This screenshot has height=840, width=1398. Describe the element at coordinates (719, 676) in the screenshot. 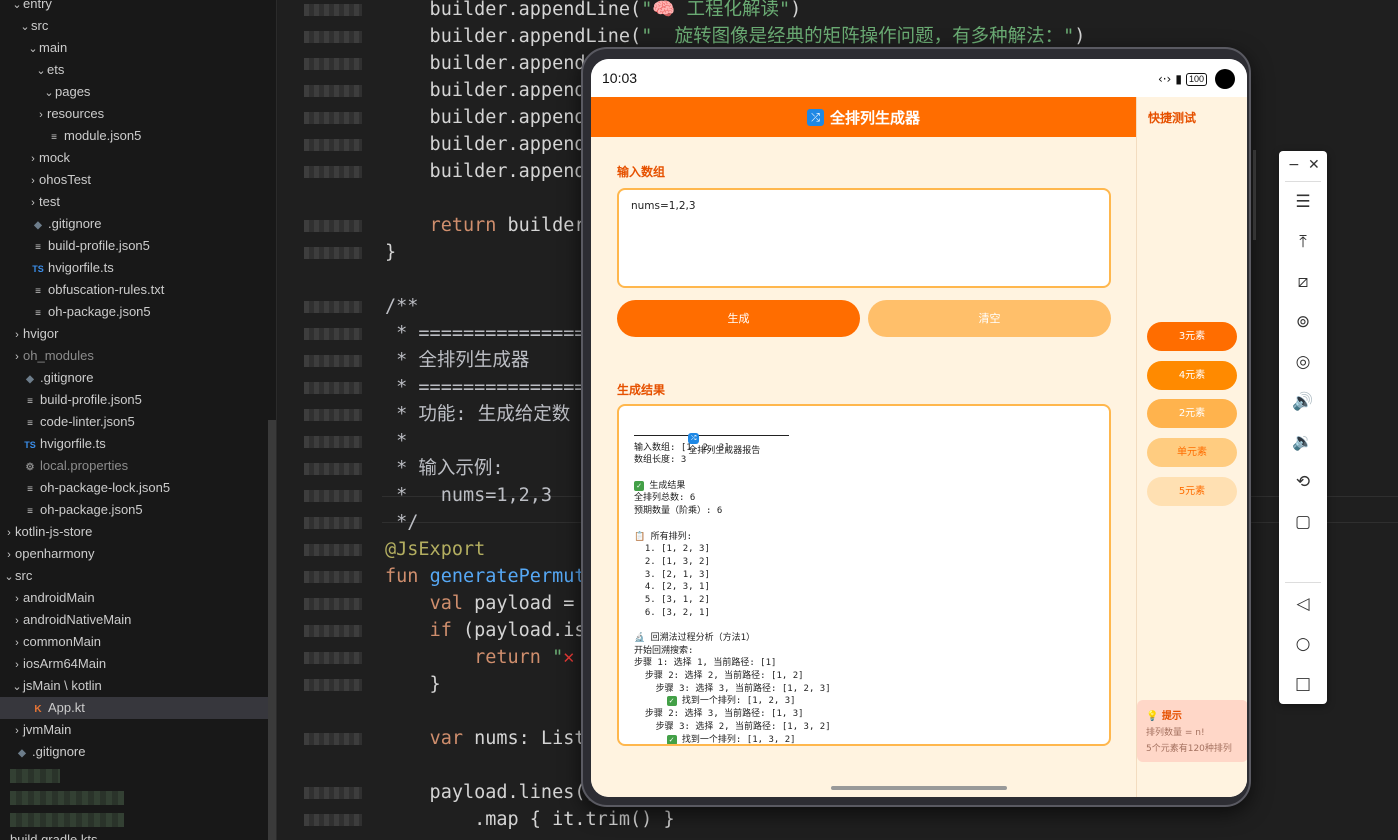

I see `result-line: 步骤 2: 选择 2, 当前路径: [1, 2]` at that location.